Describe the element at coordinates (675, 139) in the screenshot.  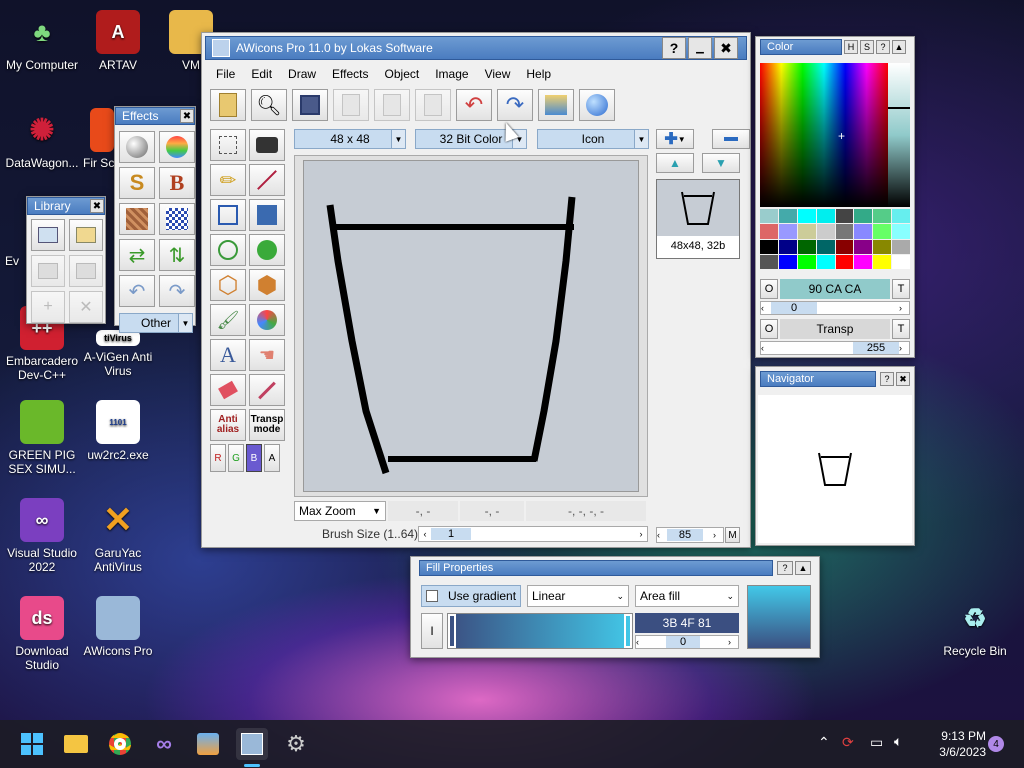
I see `add-image-button: ✚ ▼` at that location.